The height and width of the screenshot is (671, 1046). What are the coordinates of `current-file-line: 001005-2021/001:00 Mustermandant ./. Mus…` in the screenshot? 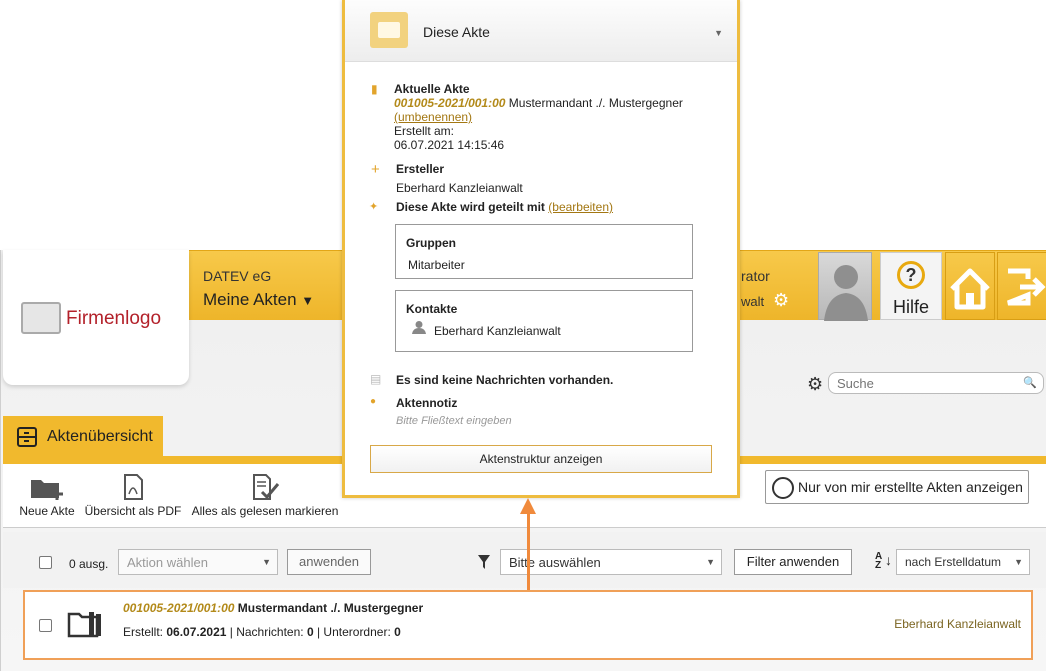 It's located at (538, 103).